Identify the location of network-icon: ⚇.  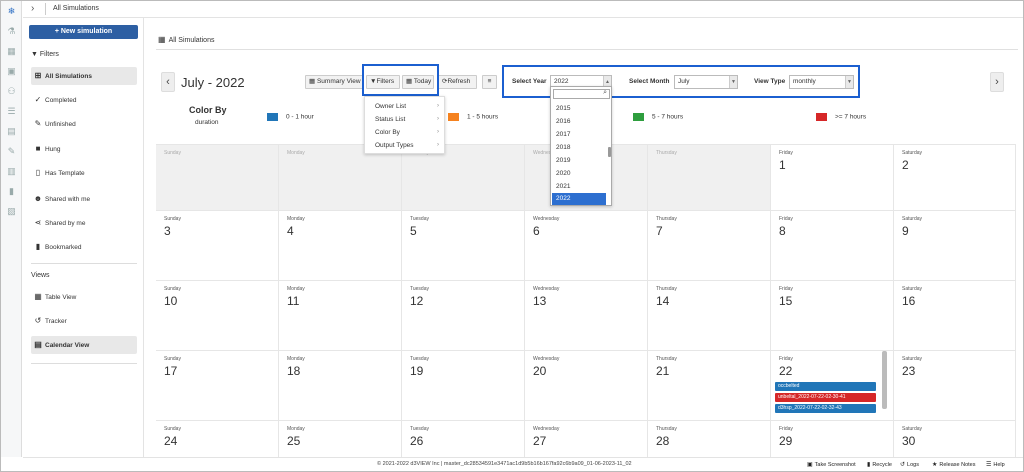
(11, 91).